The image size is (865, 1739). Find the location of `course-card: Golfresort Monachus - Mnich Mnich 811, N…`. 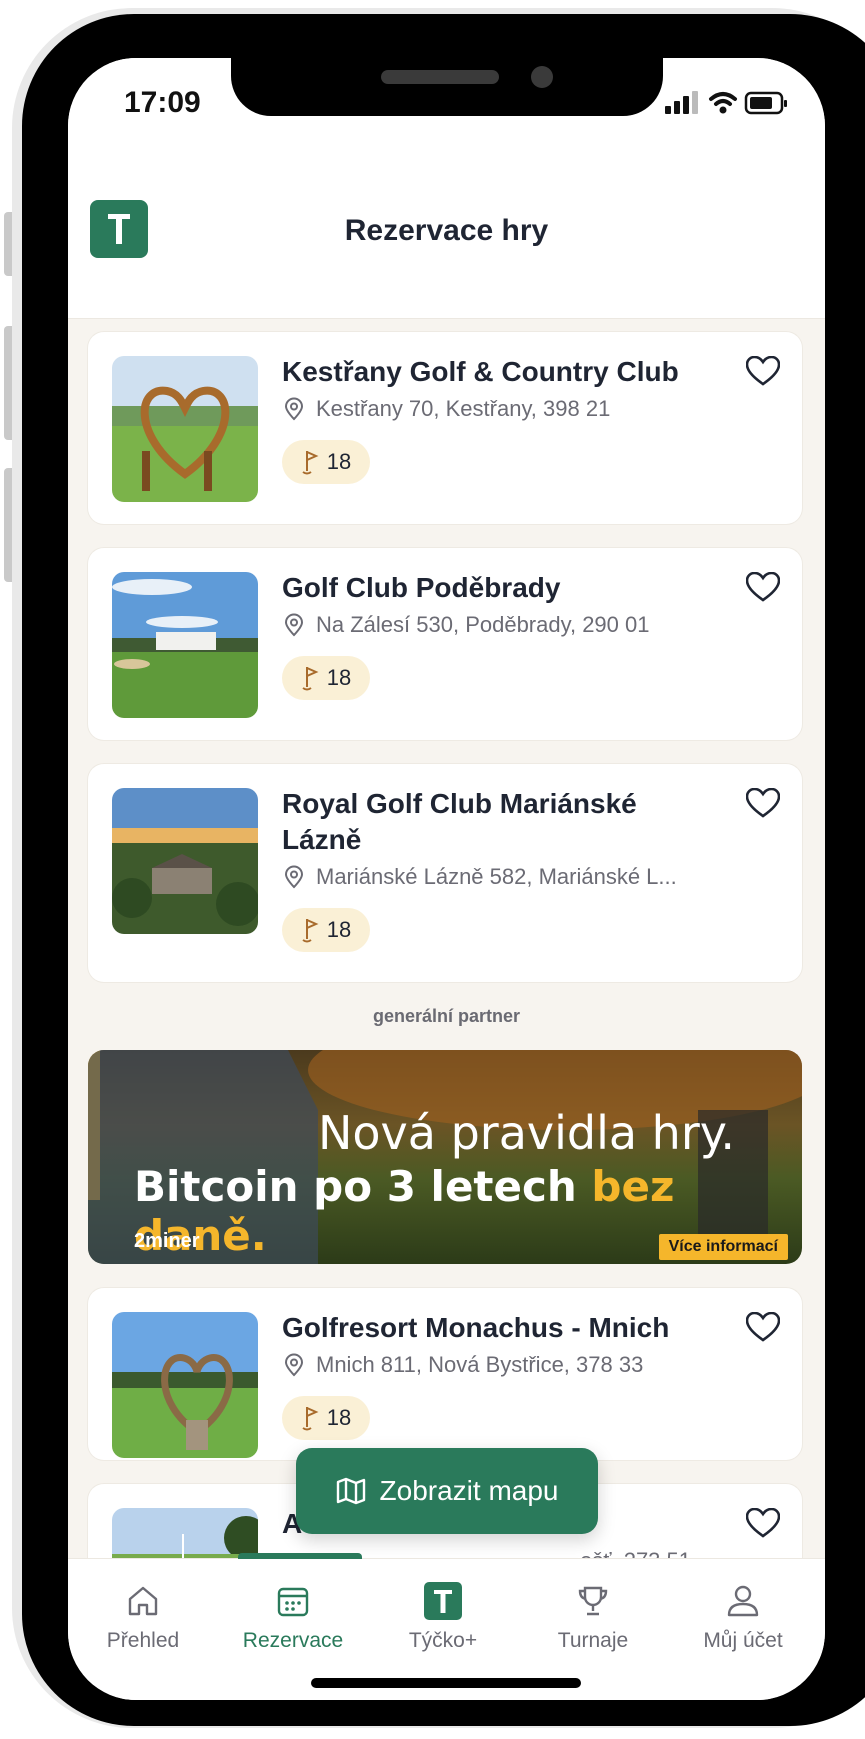

course-card: Golfresort Monachus - Mnich Mnich 811, N… is located at coordinates (445, 1374).